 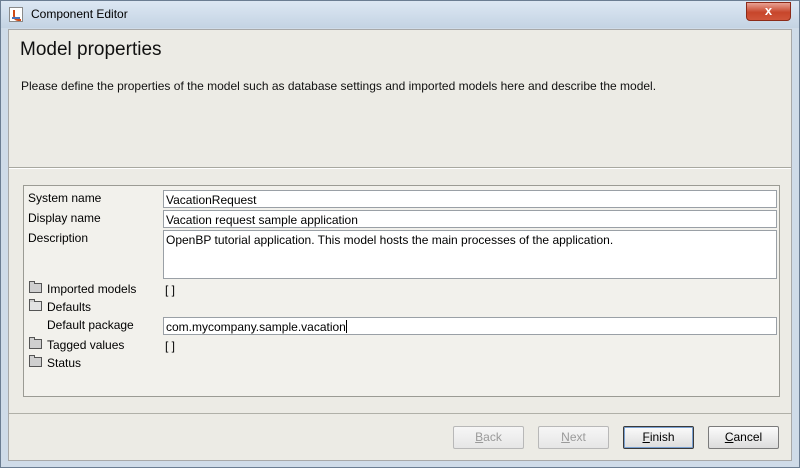 I want to click on finish-mnemonic: F, so click(x=646, y=437).